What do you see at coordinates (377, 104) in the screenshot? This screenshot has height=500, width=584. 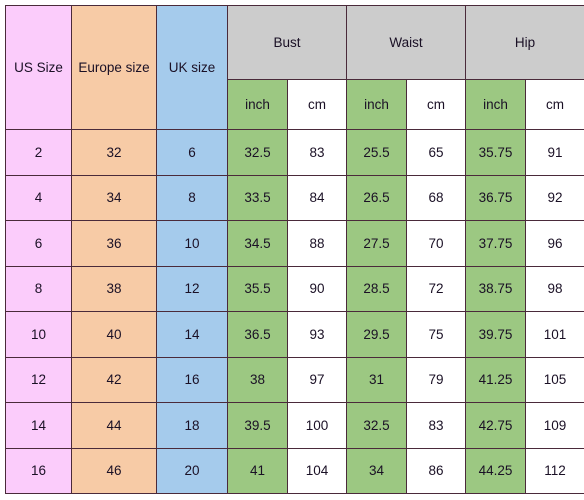 I see `unit-header-waist-inch: inch` at bounding box center [377, 104].